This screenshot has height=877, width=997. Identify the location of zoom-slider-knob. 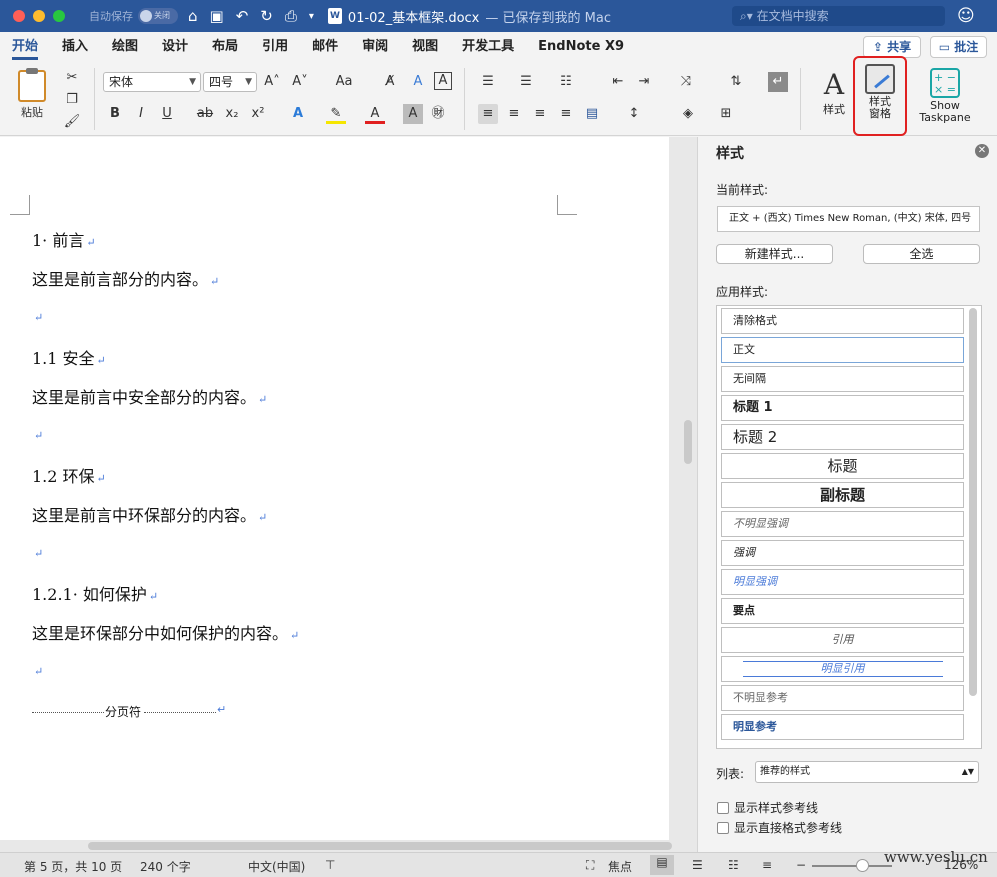
(862, 865).